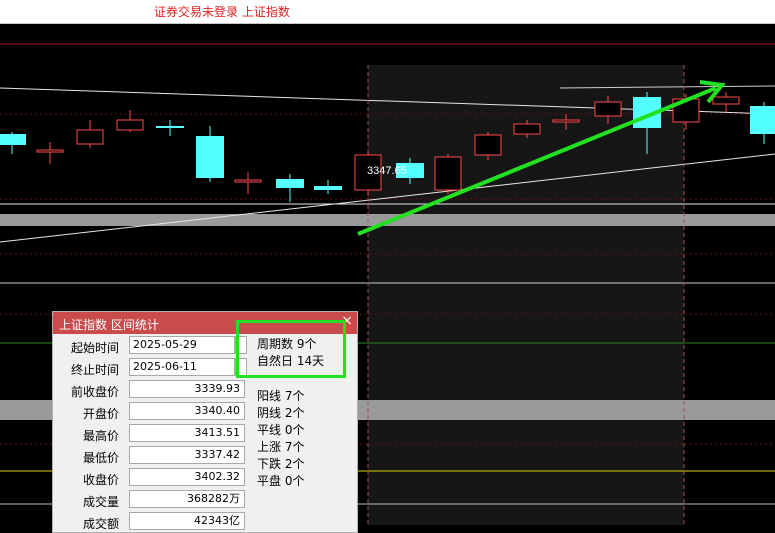 The width and height of the screenshot is (775, 533). What do you see at coordinates (100, 524) in the screenshot?
I see `field-label: 成交额` at bounding box center [100, 524].